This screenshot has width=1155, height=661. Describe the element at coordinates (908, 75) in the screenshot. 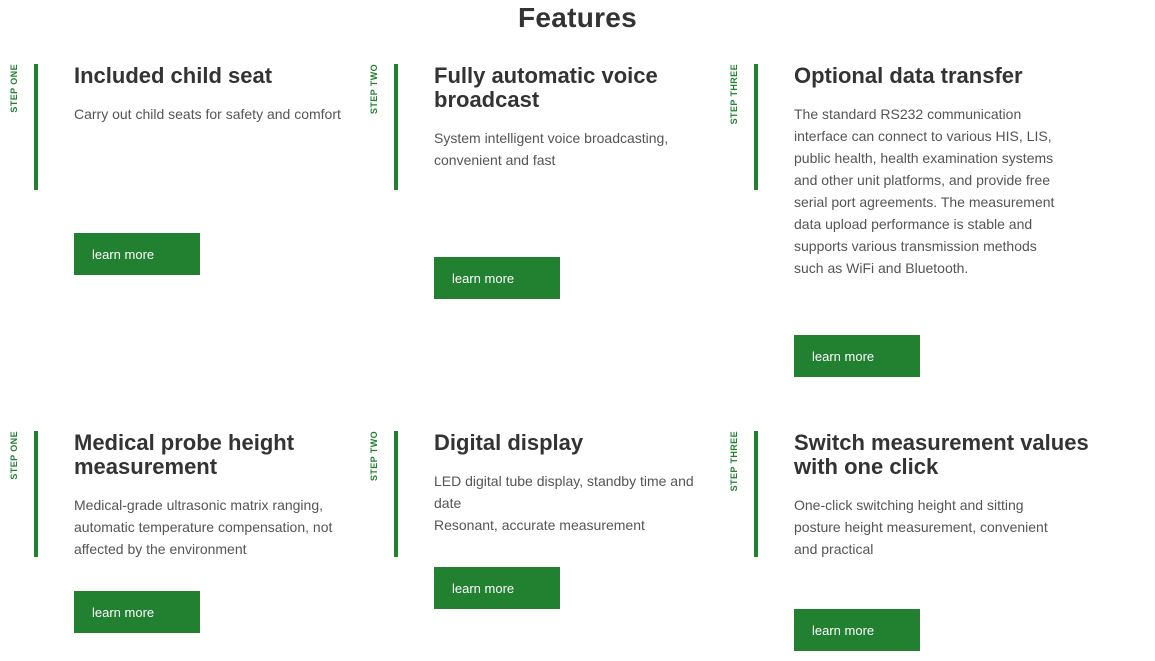

I see `feature-title: Optional data transfer` at that location.